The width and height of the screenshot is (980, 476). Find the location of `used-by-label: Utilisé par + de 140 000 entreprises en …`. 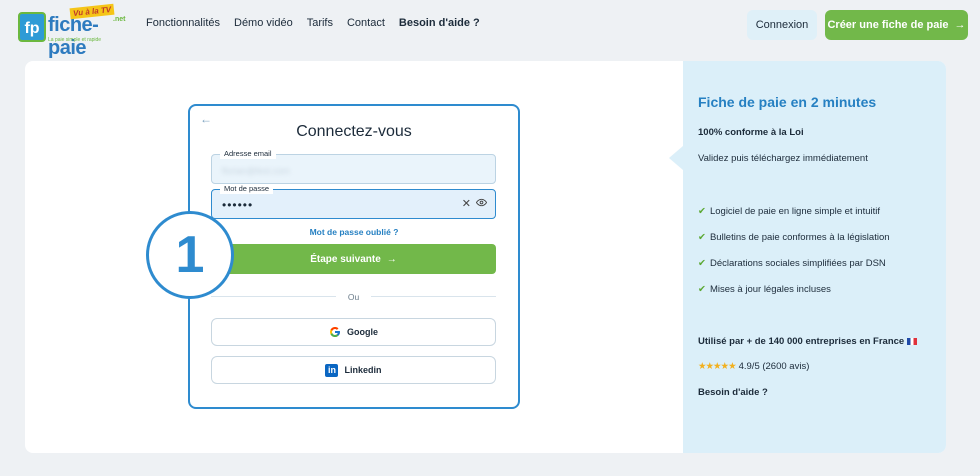

used-by-label: Utilisé par + de 140 000 entreprises en … is located at coordinates (801, 341).